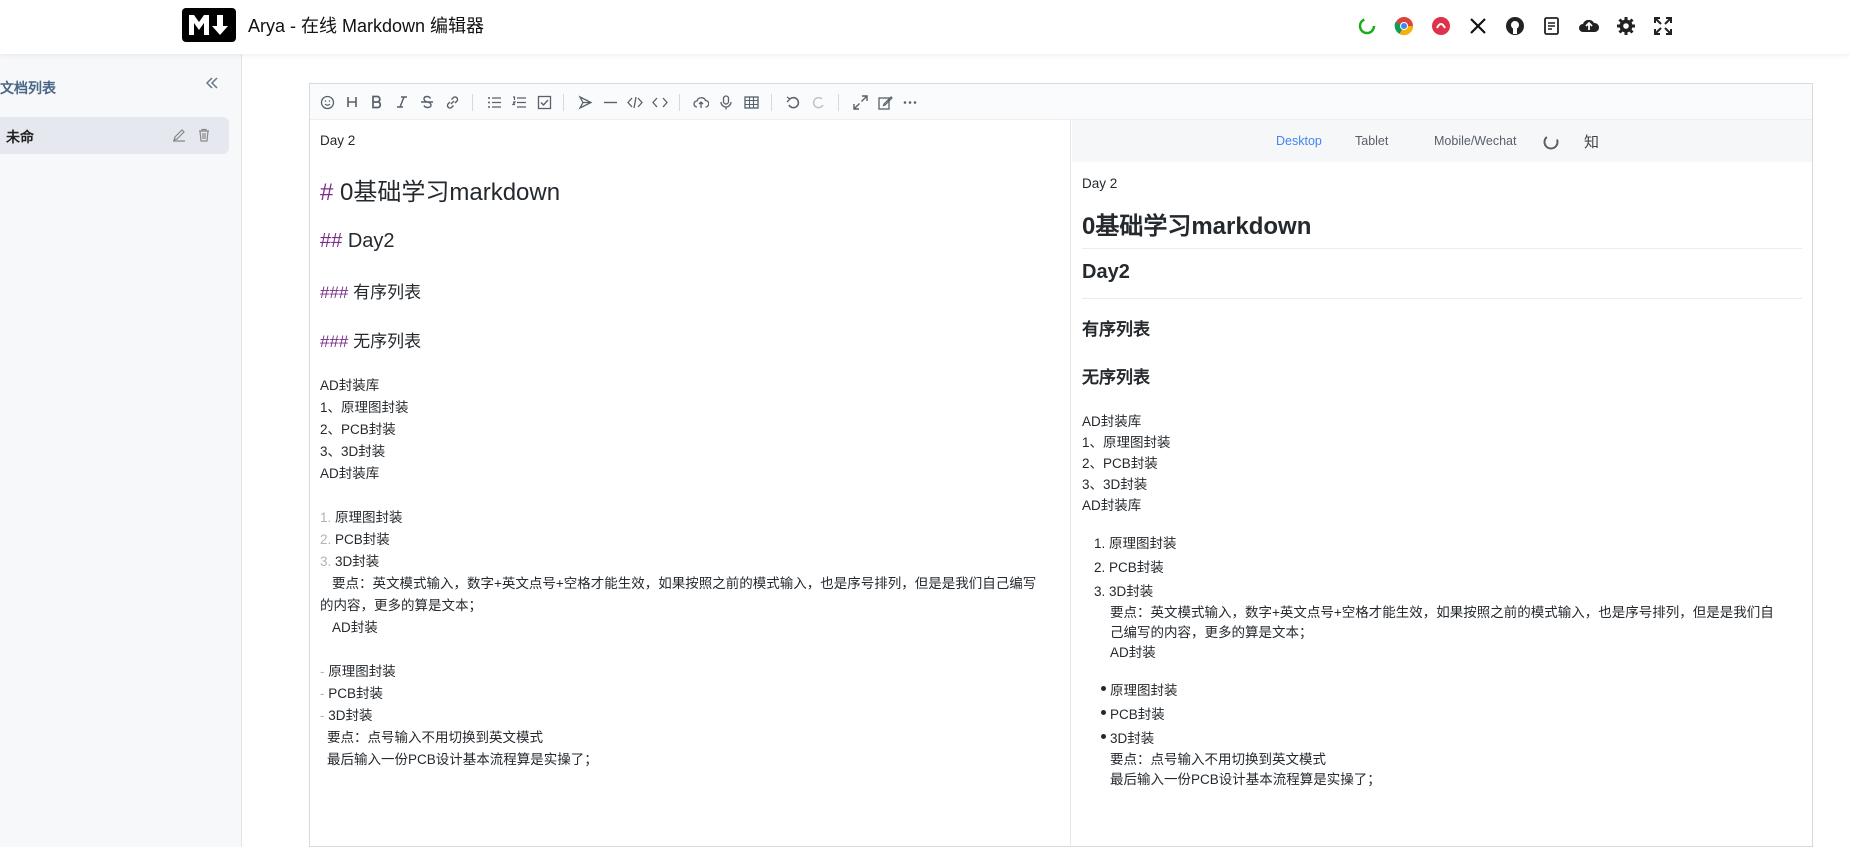 The width and height of the screenshot is (1850, 847). I want to click on cloud-upload-icon, so click(1589, 26).